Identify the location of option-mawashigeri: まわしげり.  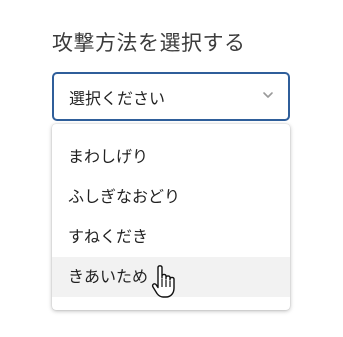
(171, 157).